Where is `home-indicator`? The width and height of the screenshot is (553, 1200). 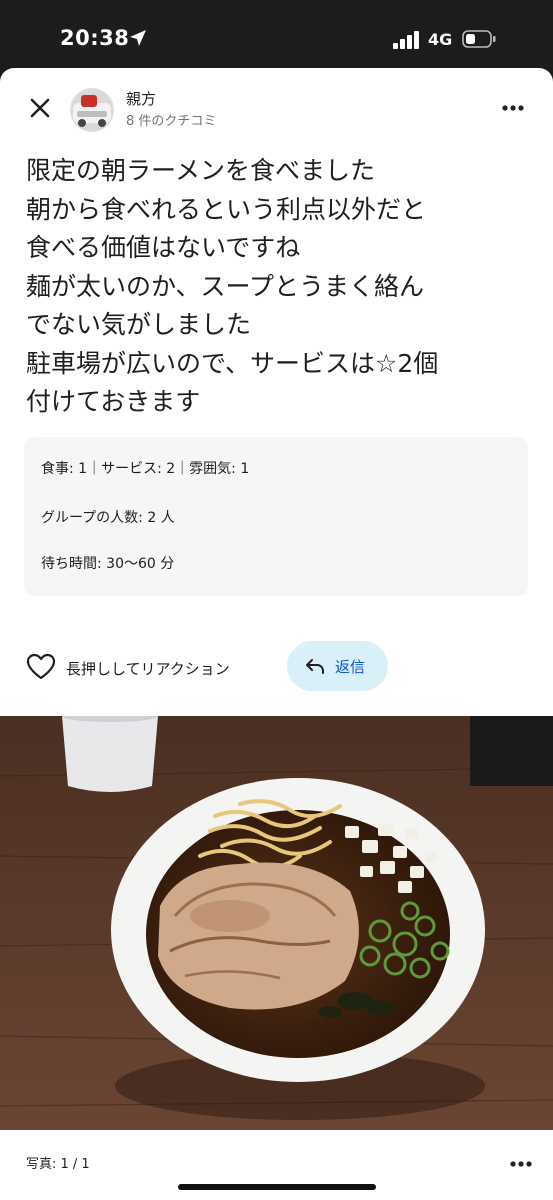
home-indicator is located at coordinates (277, 1187).